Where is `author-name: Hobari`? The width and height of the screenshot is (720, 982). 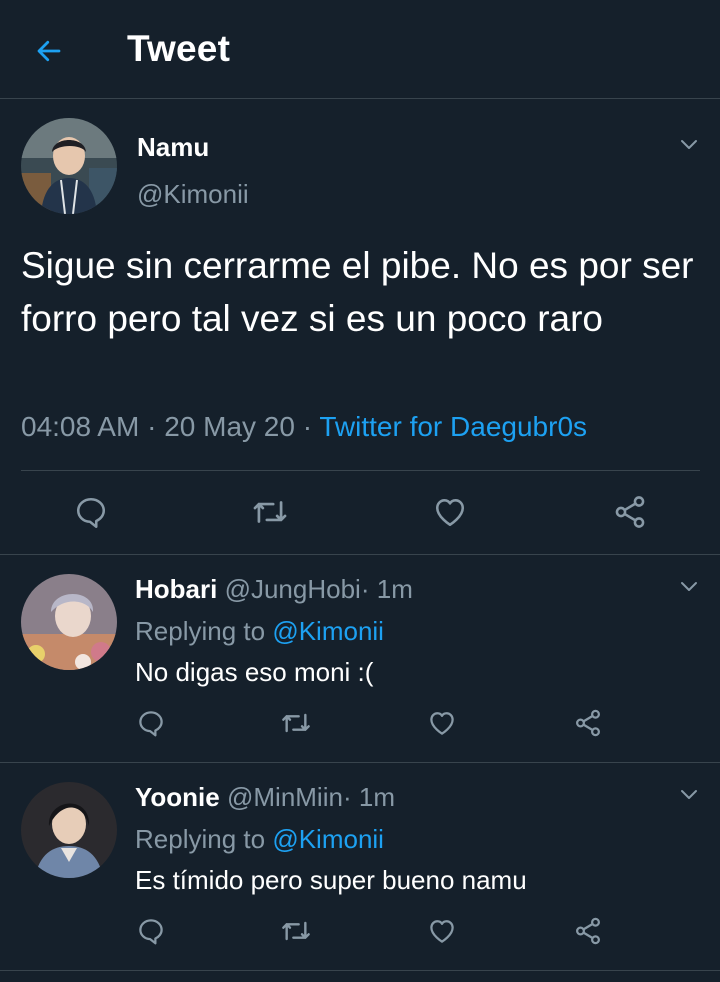
author-name: Hobari is located at coordinates (176, 589).